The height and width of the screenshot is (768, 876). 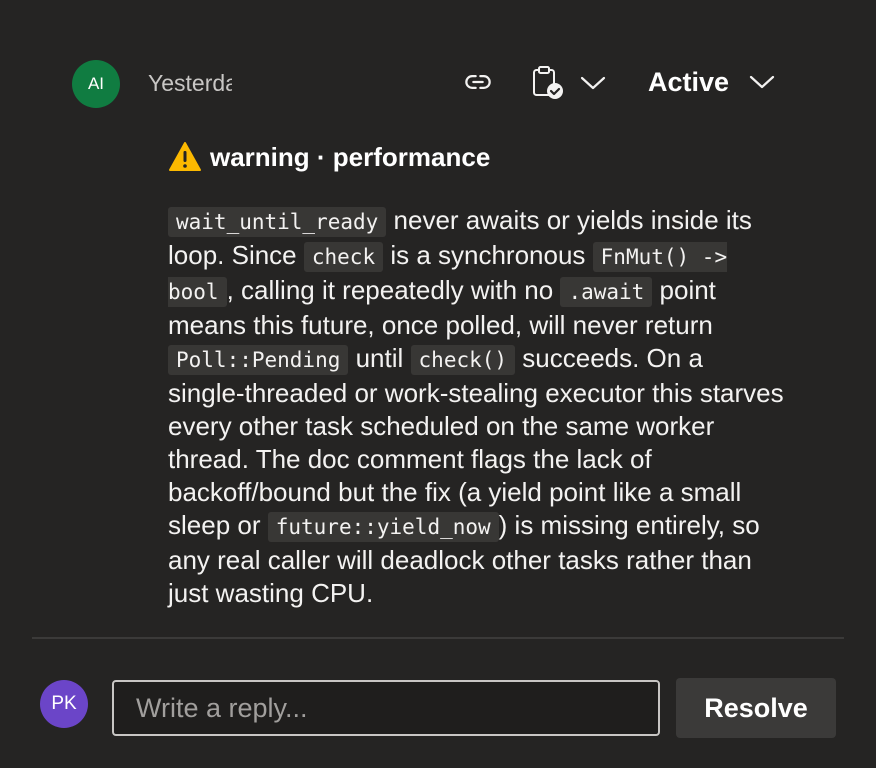 I want to click on comment-heading: warning · performance, so click(x=329, y=157).